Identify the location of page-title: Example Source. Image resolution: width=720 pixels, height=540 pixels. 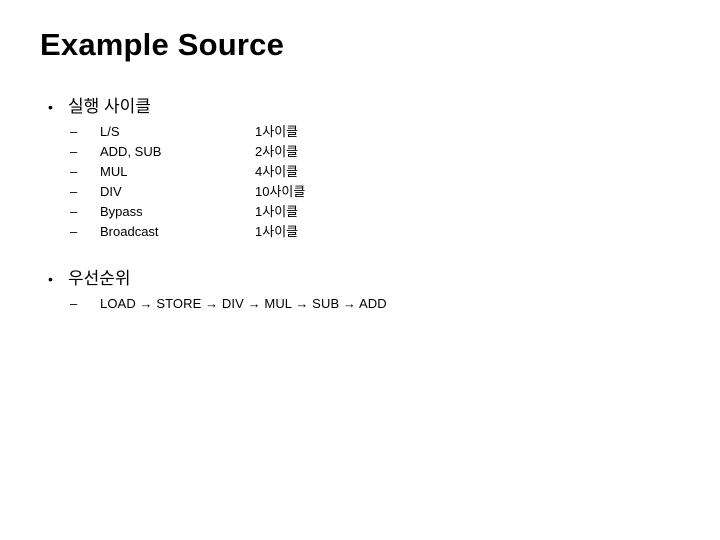
(162, 44).